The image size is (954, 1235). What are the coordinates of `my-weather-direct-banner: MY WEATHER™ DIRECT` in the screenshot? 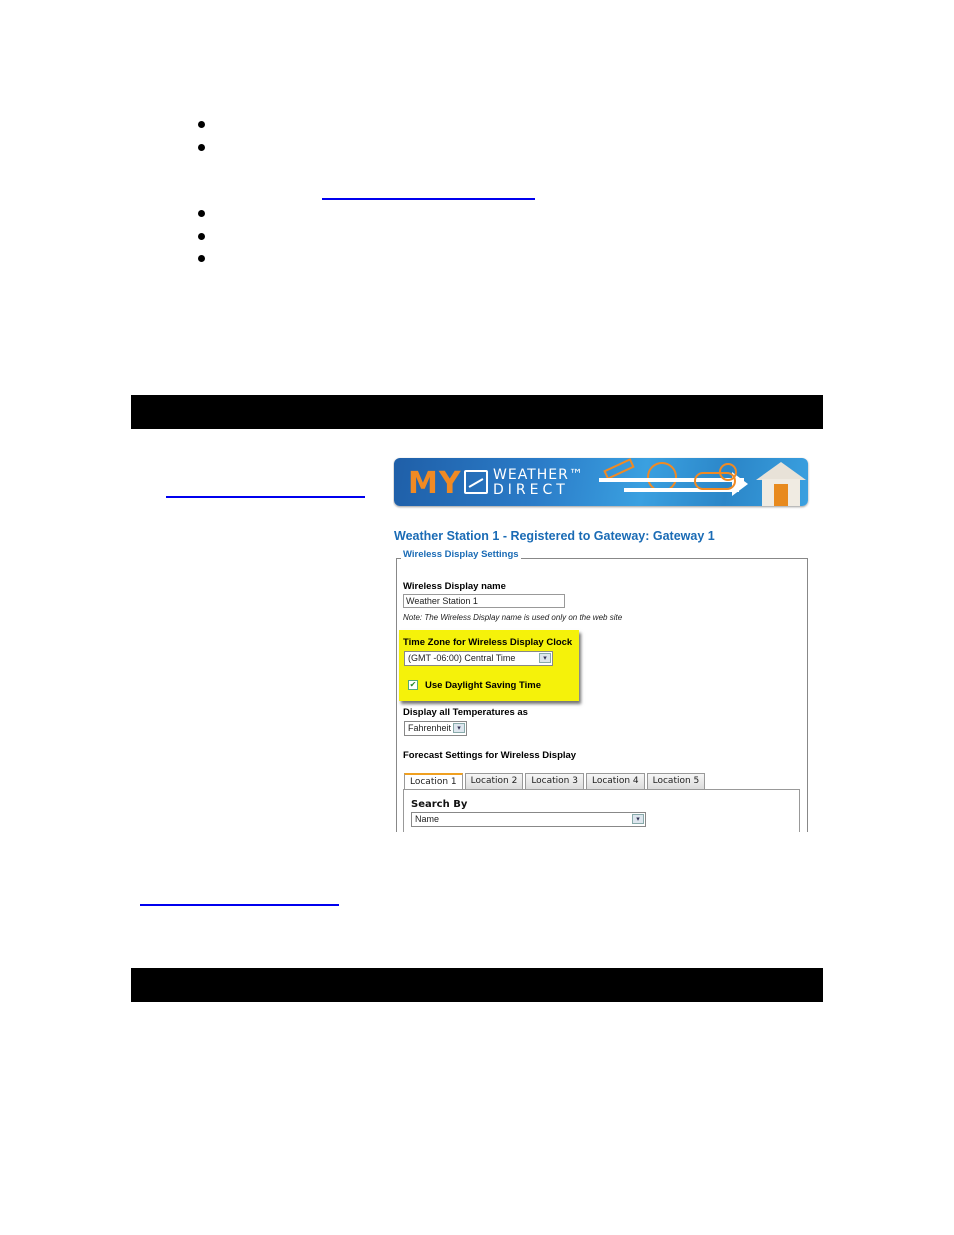 It's located at (601, 482).